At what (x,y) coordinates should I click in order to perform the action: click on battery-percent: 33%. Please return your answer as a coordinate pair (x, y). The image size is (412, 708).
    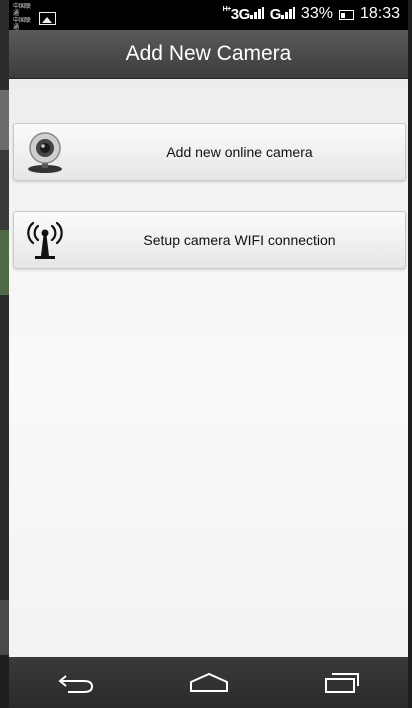
    Looking at the image, I should click on (316, 13).